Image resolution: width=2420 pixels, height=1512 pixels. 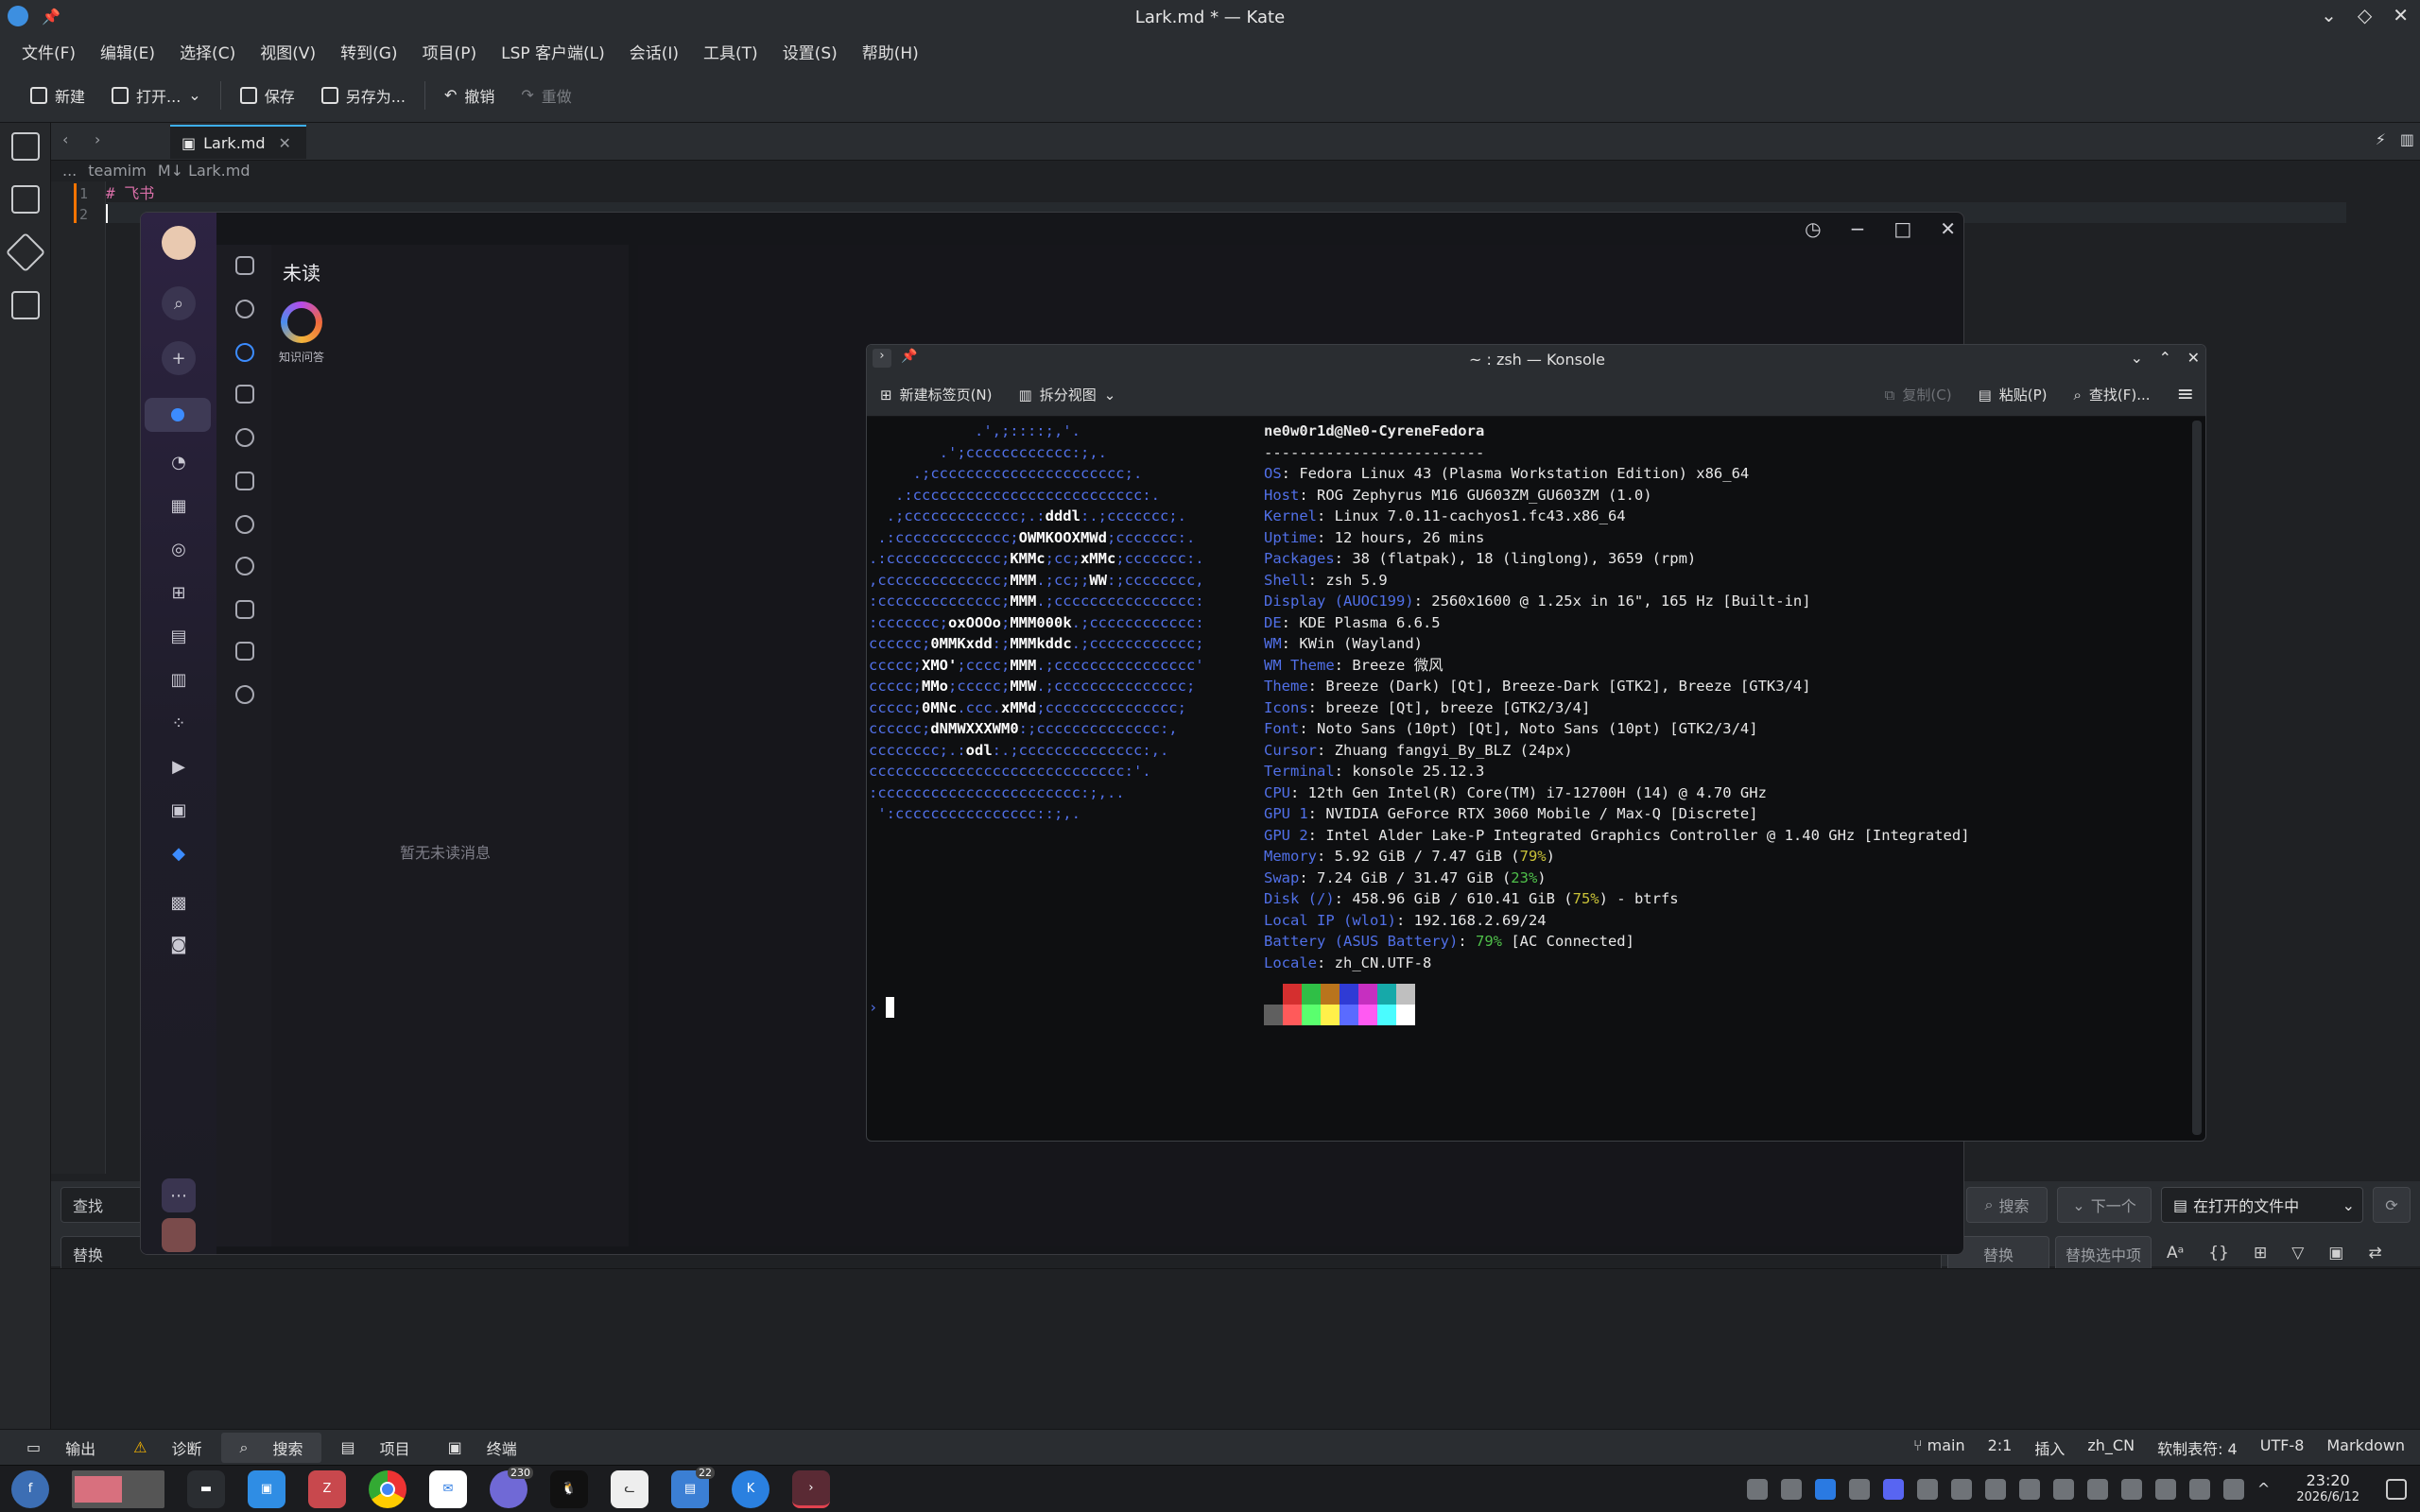 I want to click on search-tab: ⌕ 搜索, so click(x=271, y=1447).